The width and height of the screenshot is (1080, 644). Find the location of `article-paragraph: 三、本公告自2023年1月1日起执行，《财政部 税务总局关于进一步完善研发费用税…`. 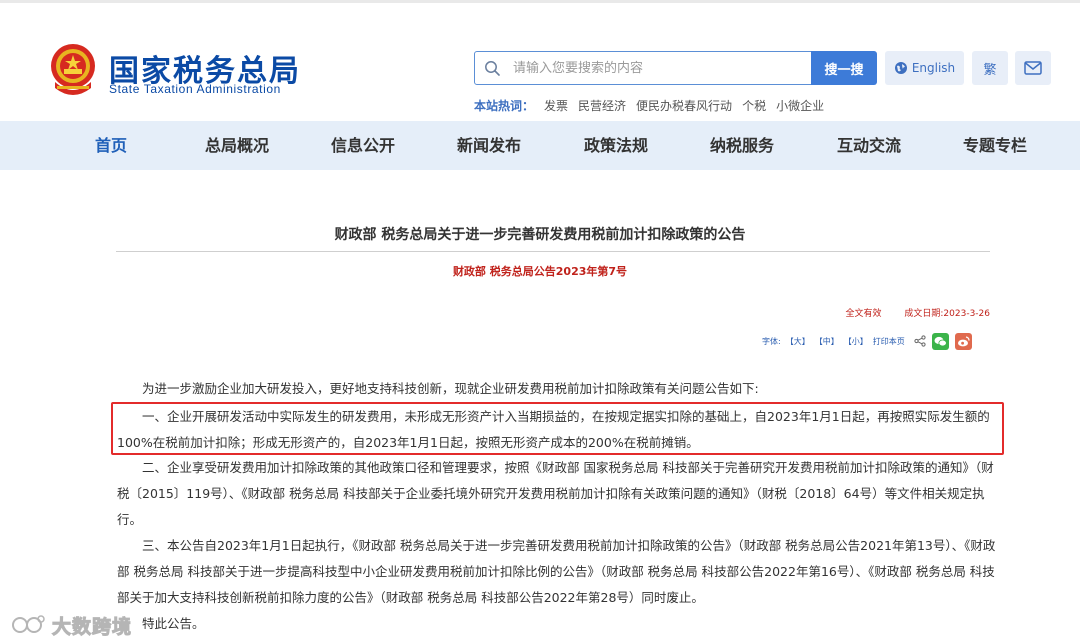

article-paragraph: 三、本公告自2023年1月1日起执行，《财政部 税务总局关于进一步完善研发费用税… is located at coordinates (556, 571).